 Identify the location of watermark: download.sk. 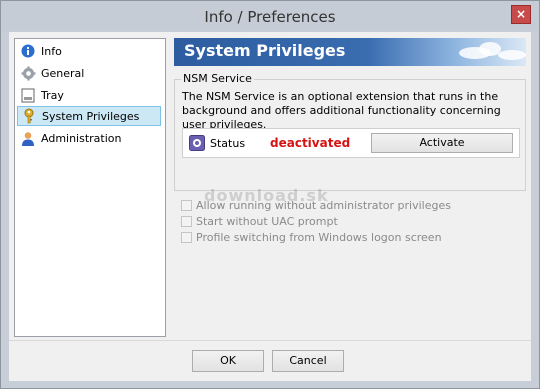
(266, 195).